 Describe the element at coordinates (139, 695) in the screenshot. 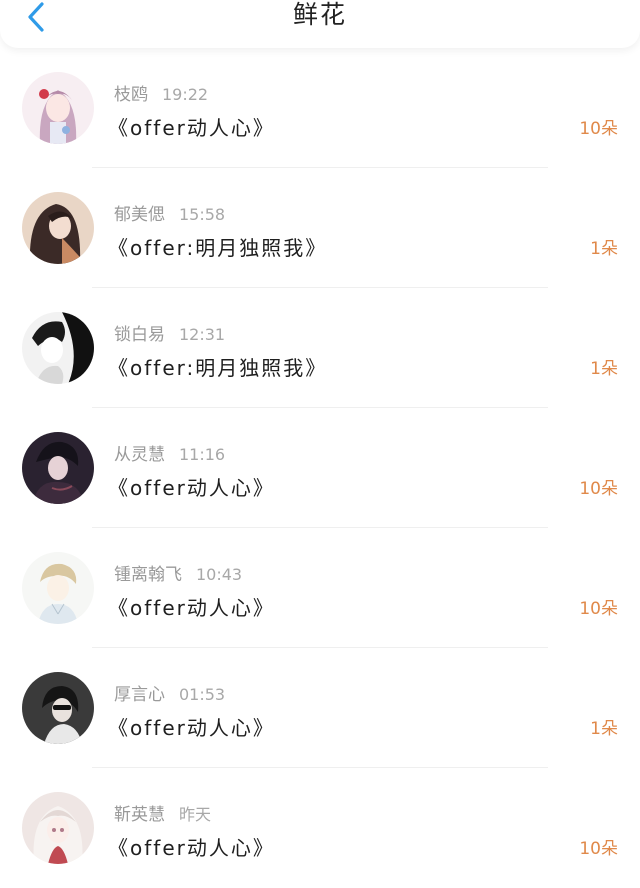

I see `sender-name: 厚言心` at that location.